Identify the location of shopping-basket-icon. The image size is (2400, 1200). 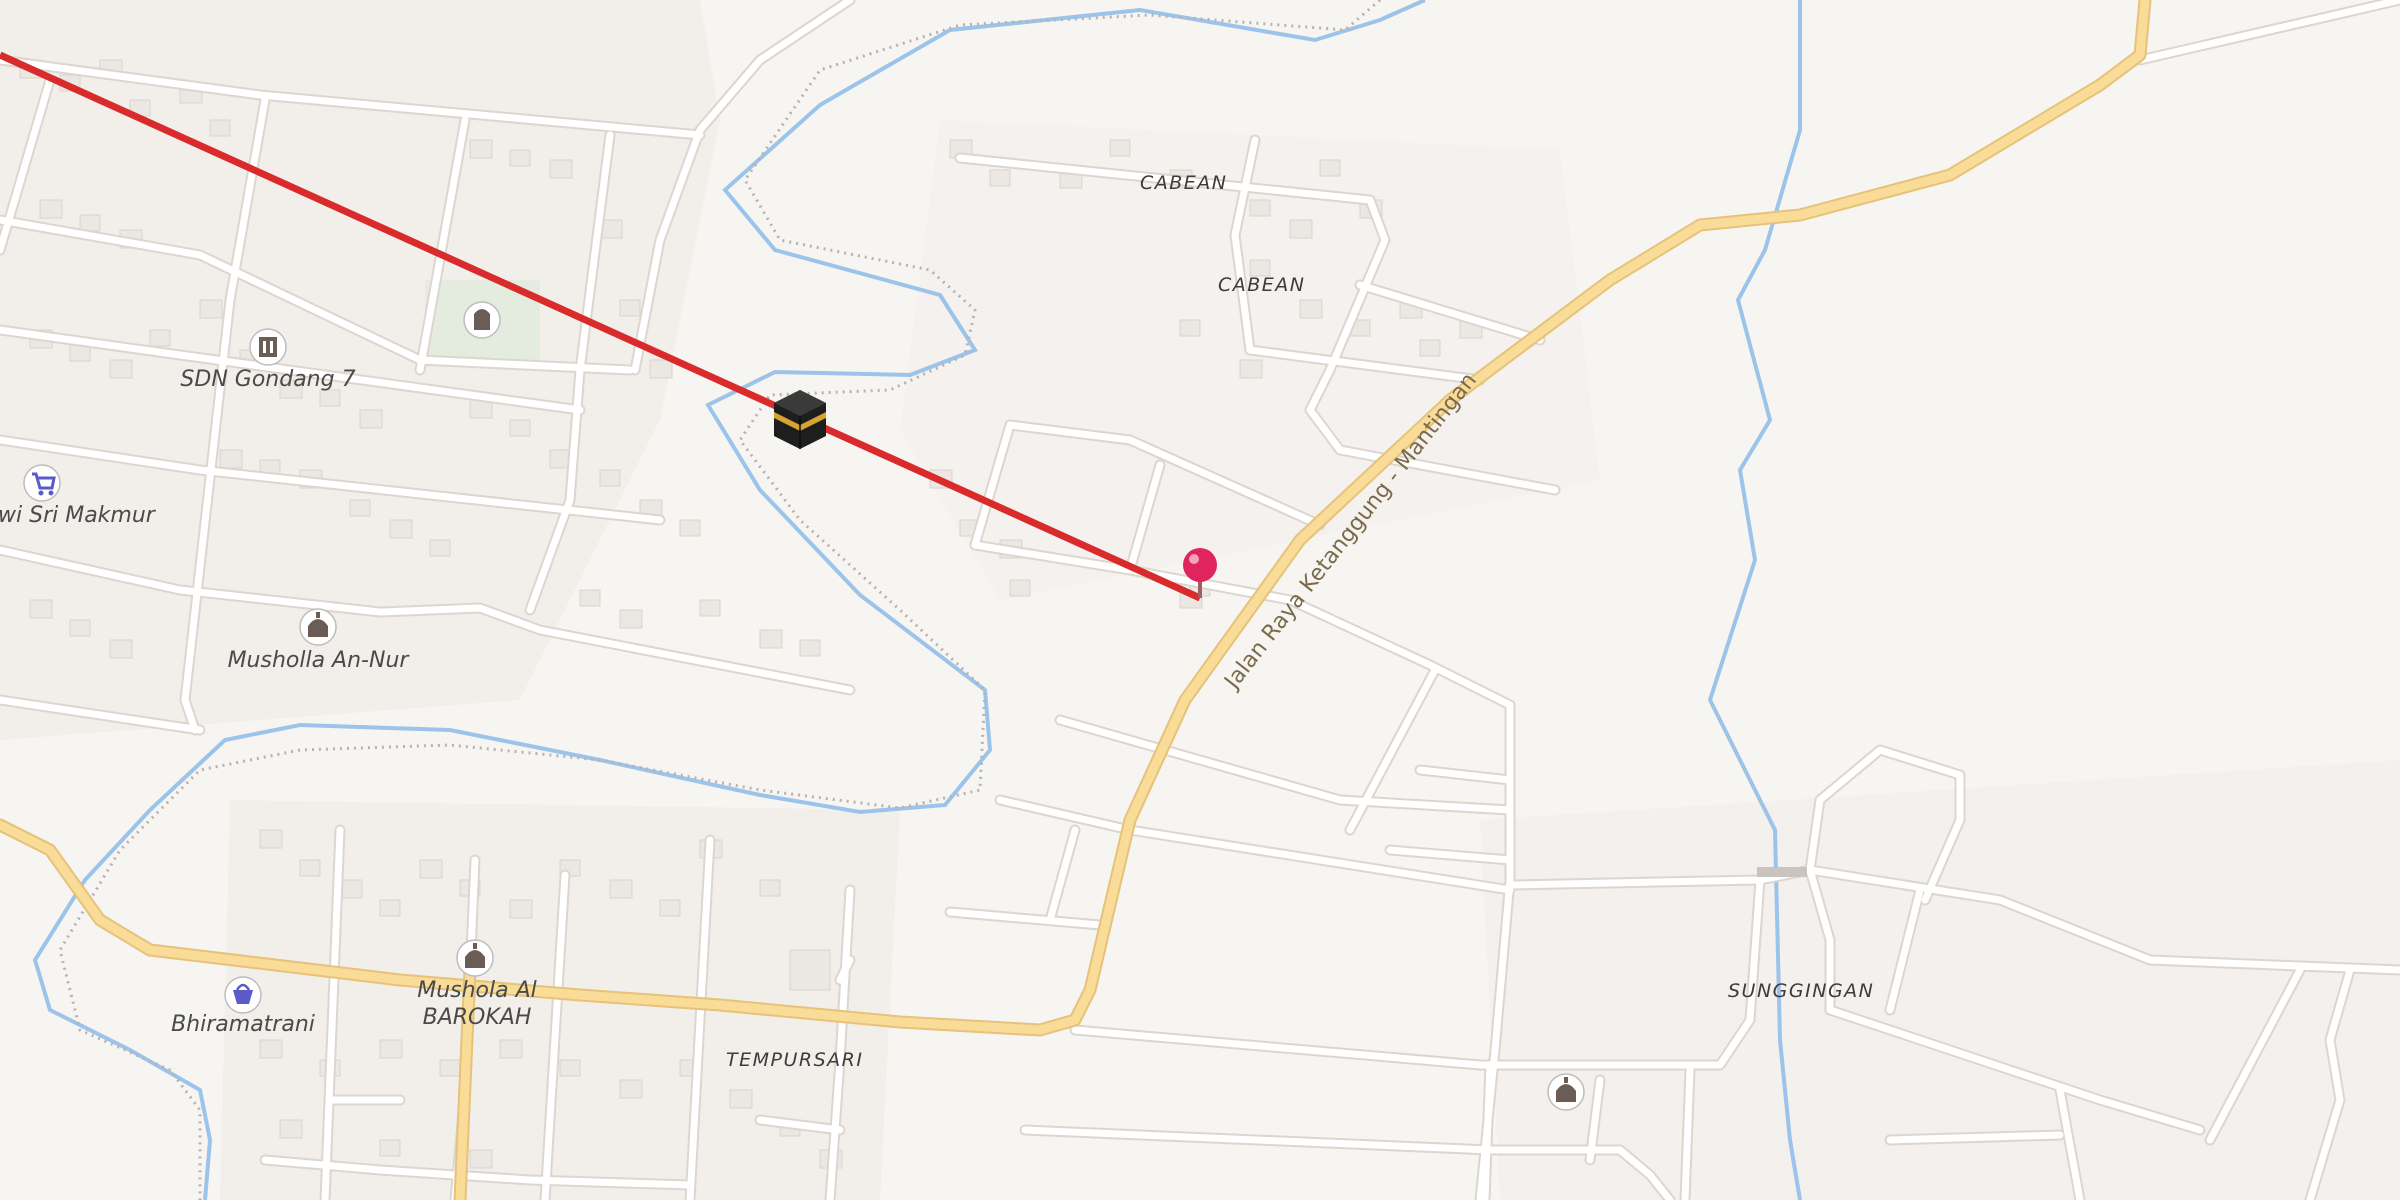
(243, 995).